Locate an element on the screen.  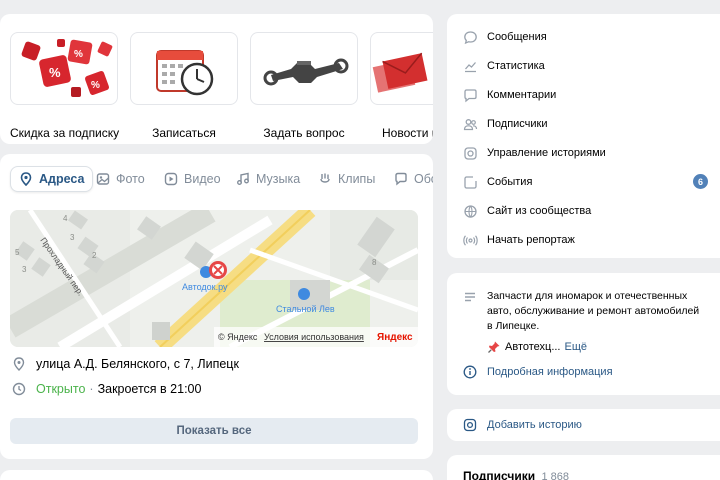
house-number: 2 is located at coordinates (94, 255).